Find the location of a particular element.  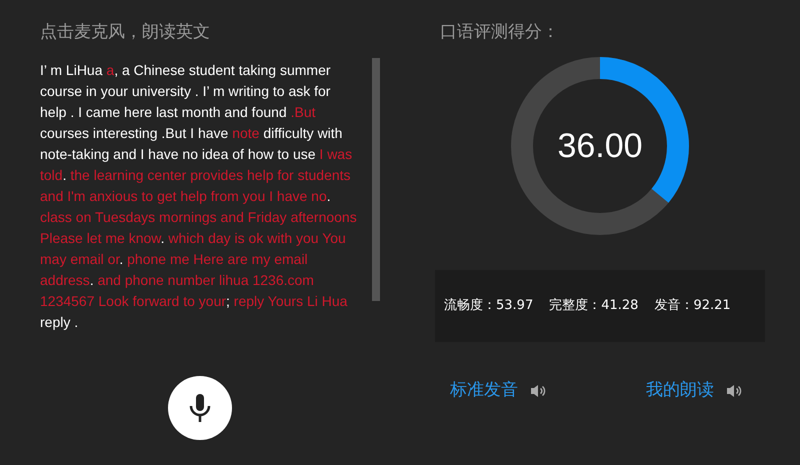

instruction-heading: 点击麦克风，朗读英文 is located at coordinates (125, 32).